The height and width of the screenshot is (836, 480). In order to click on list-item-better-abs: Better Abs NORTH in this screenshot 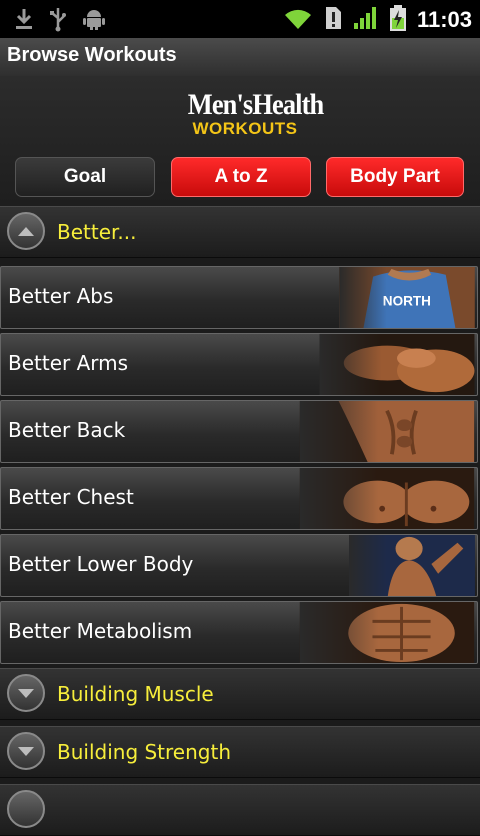, I will do `click(239, 297)`.